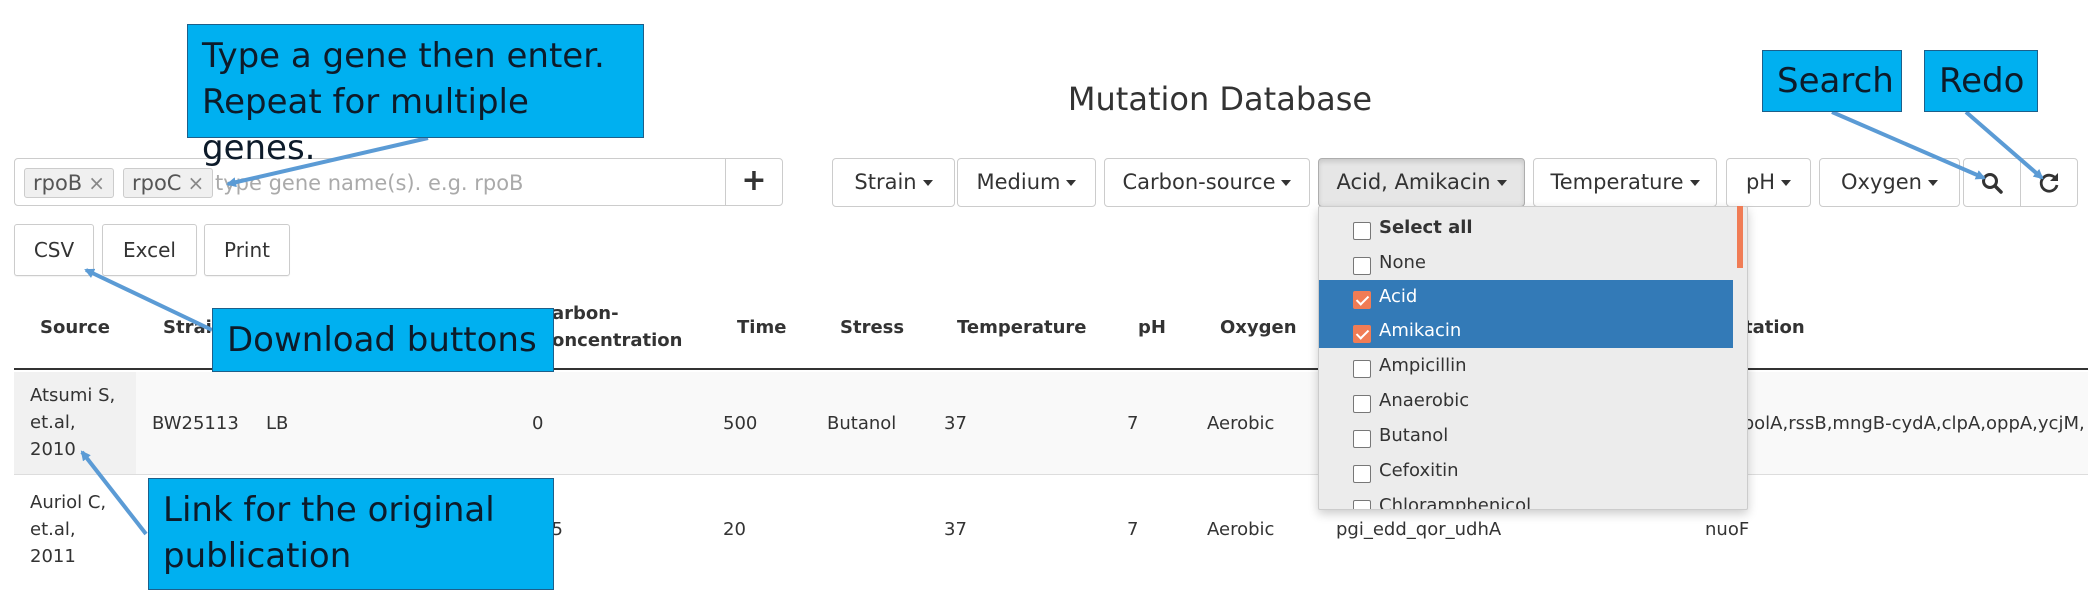  What do you see at coordinates (329, 510) in the screenshot?
I see `callout-line: Link for the original` at bounding box center [329, 510].